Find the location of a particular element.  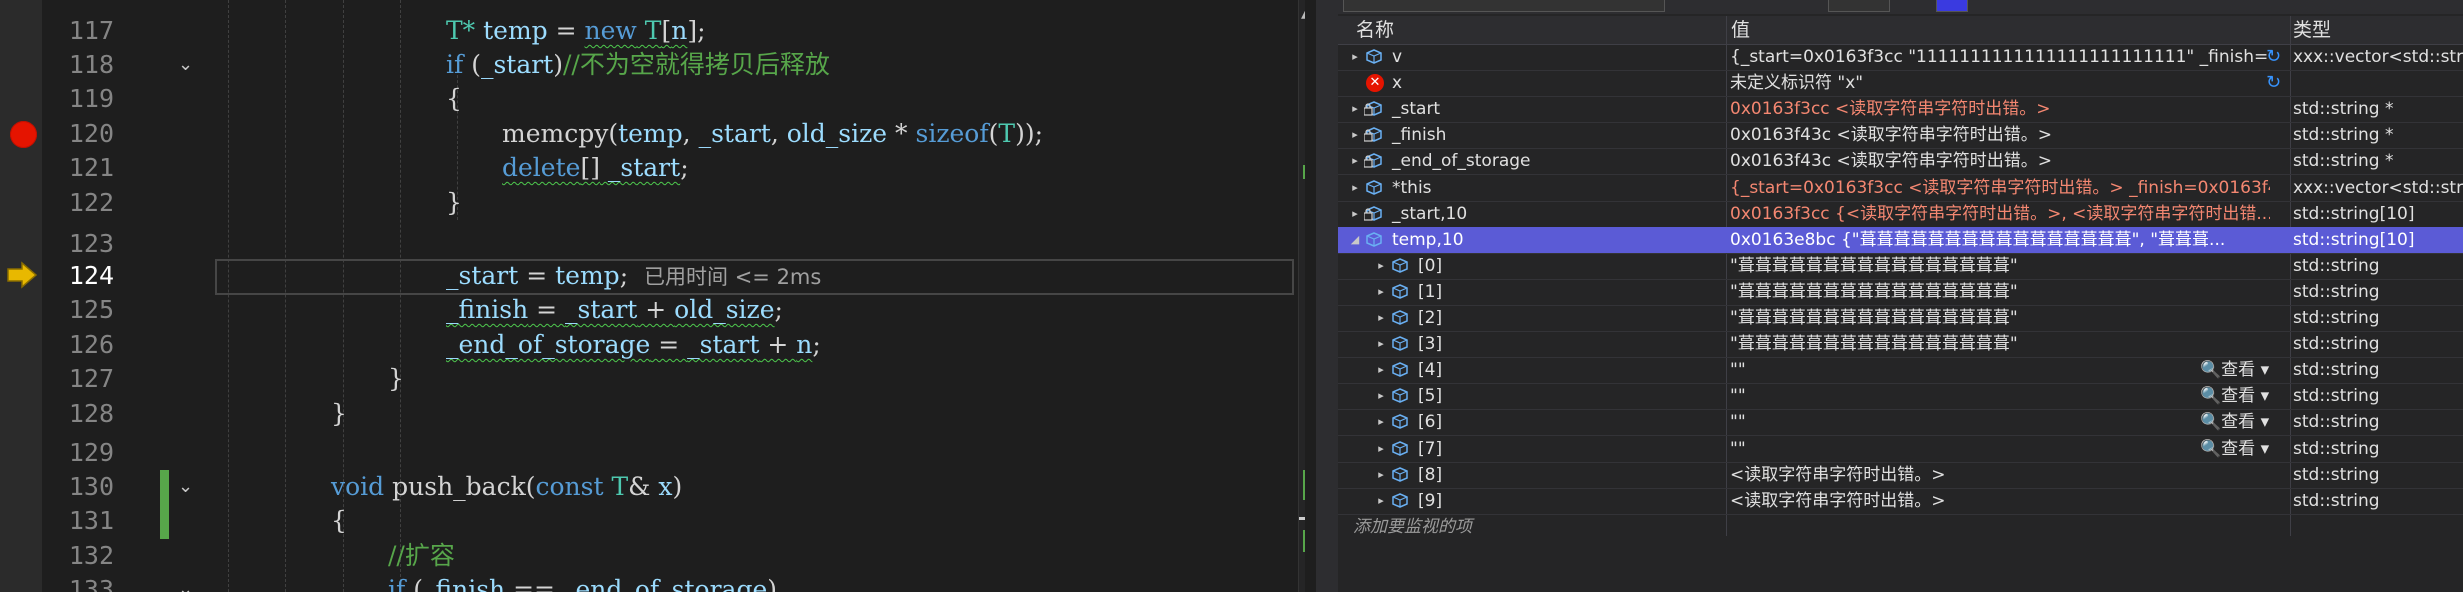

watch-name: [3] is located at coordinates (1430, 344).